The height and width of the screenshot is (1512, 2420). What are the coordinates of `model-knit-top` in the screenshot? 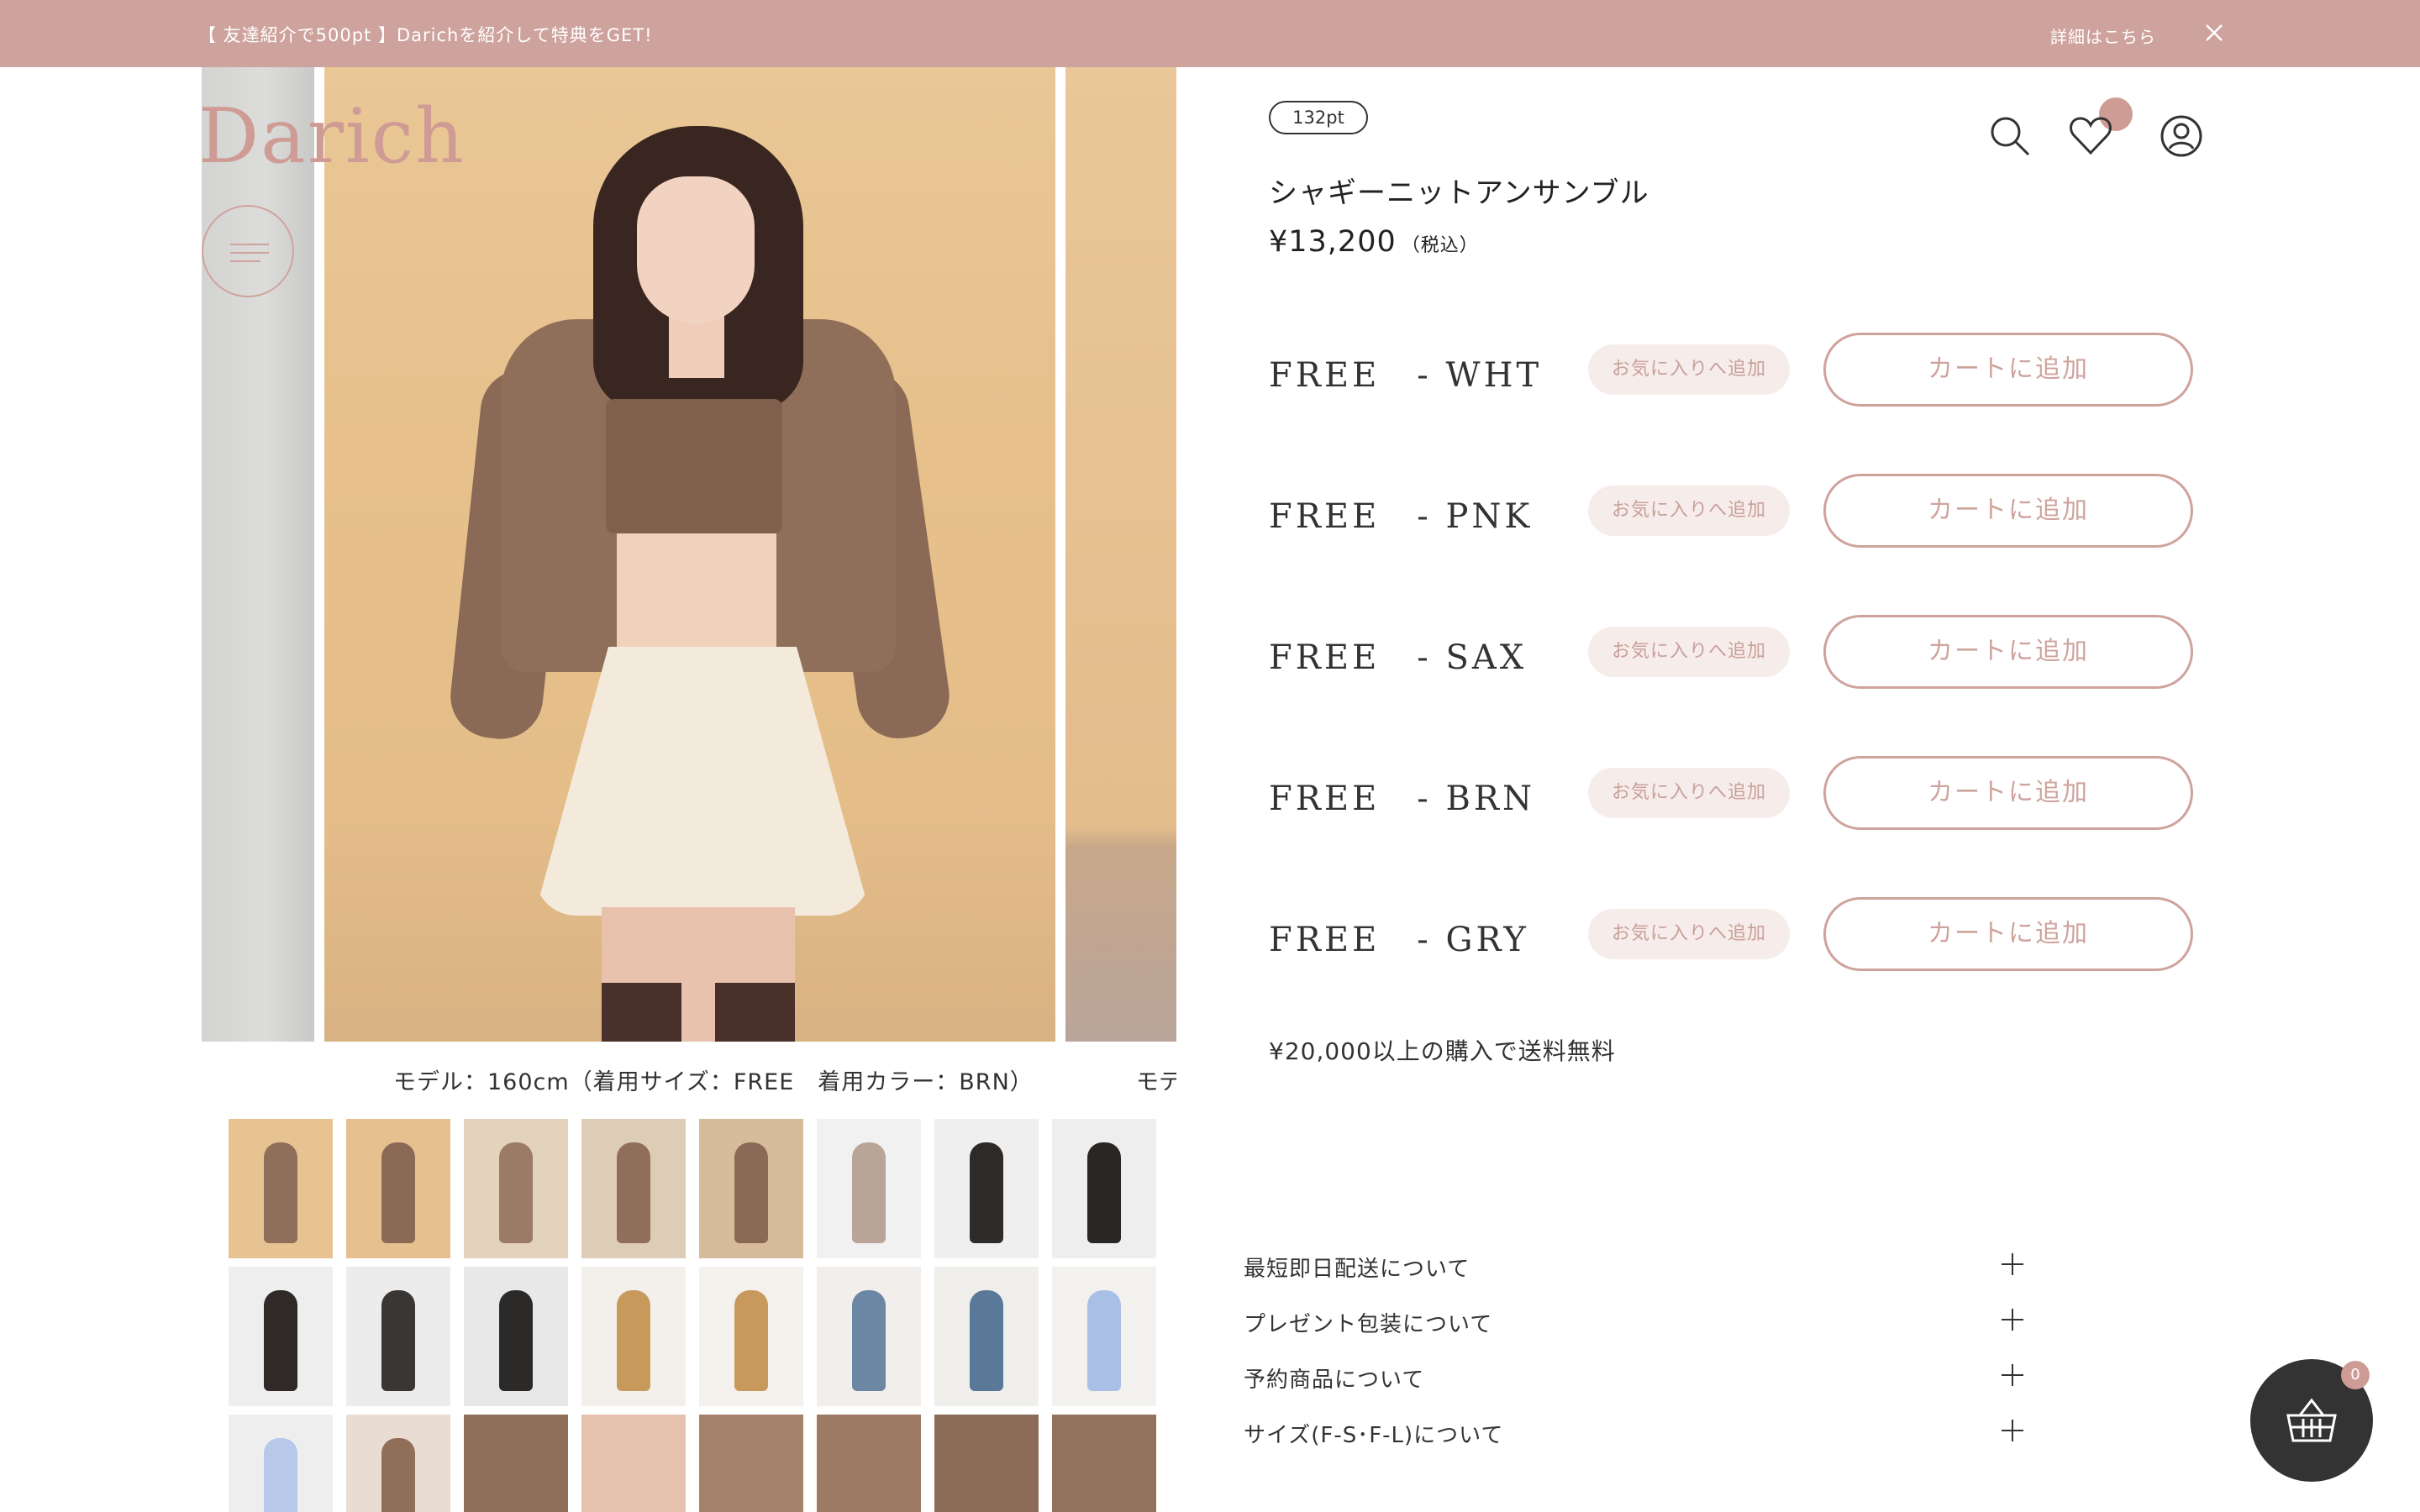 It's located at (694, 466).